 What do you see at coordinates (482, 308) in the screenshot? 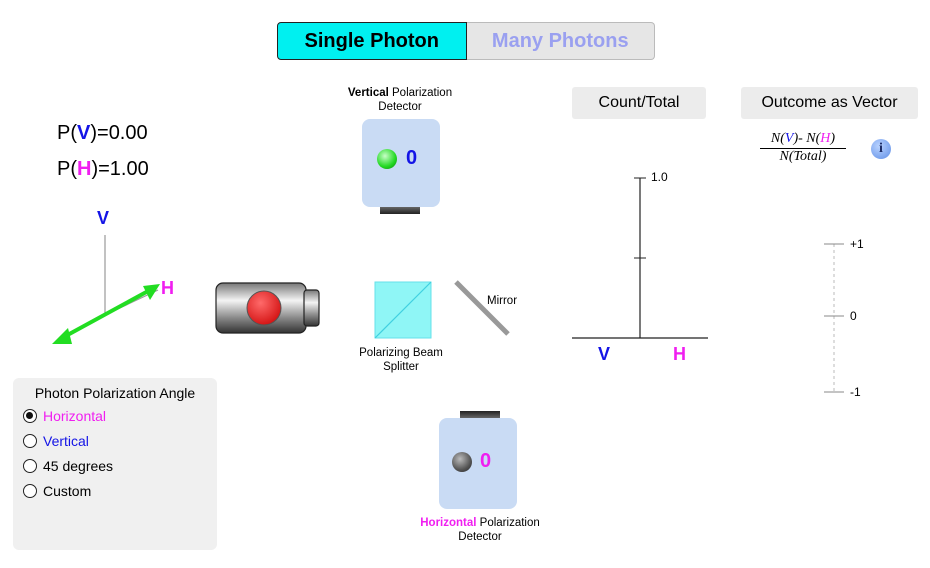
I see `mirror` at bounding box center [482, 308].